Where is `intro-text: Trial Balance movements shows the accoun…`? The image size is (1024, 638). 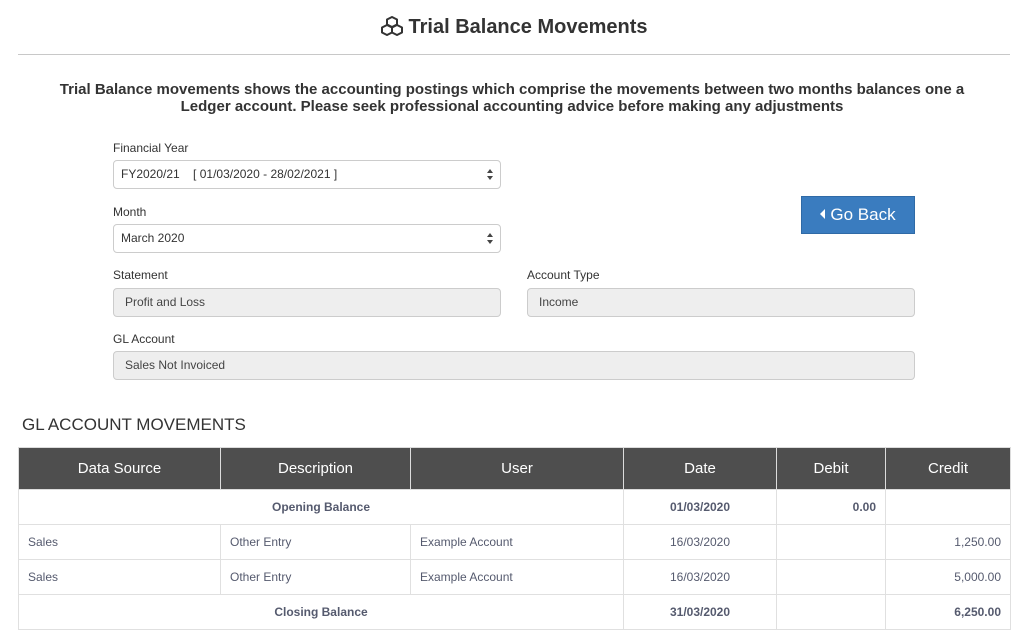 intro-text: Trial Balance movements shows the accoun… is located at coordinates (512, 98).